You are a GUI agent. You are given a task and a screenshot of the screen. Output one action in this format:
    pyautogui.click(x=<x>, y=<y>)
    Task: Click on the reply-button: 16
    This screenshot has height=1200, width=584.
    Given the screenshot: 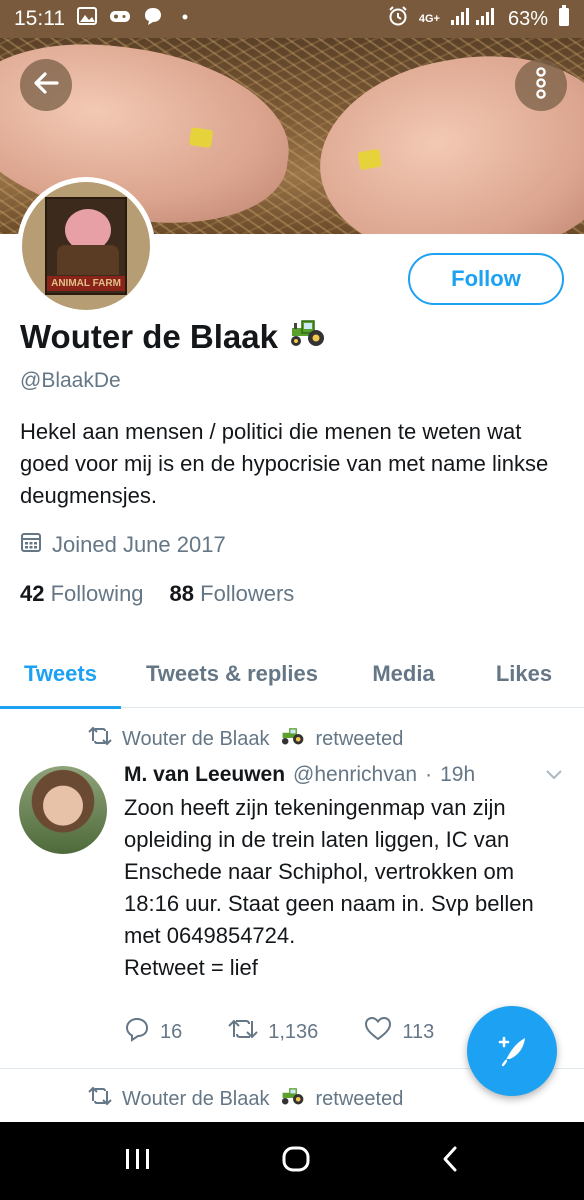 What is the action you would take?
    pyautogui.click(x=153, y=1032)
    